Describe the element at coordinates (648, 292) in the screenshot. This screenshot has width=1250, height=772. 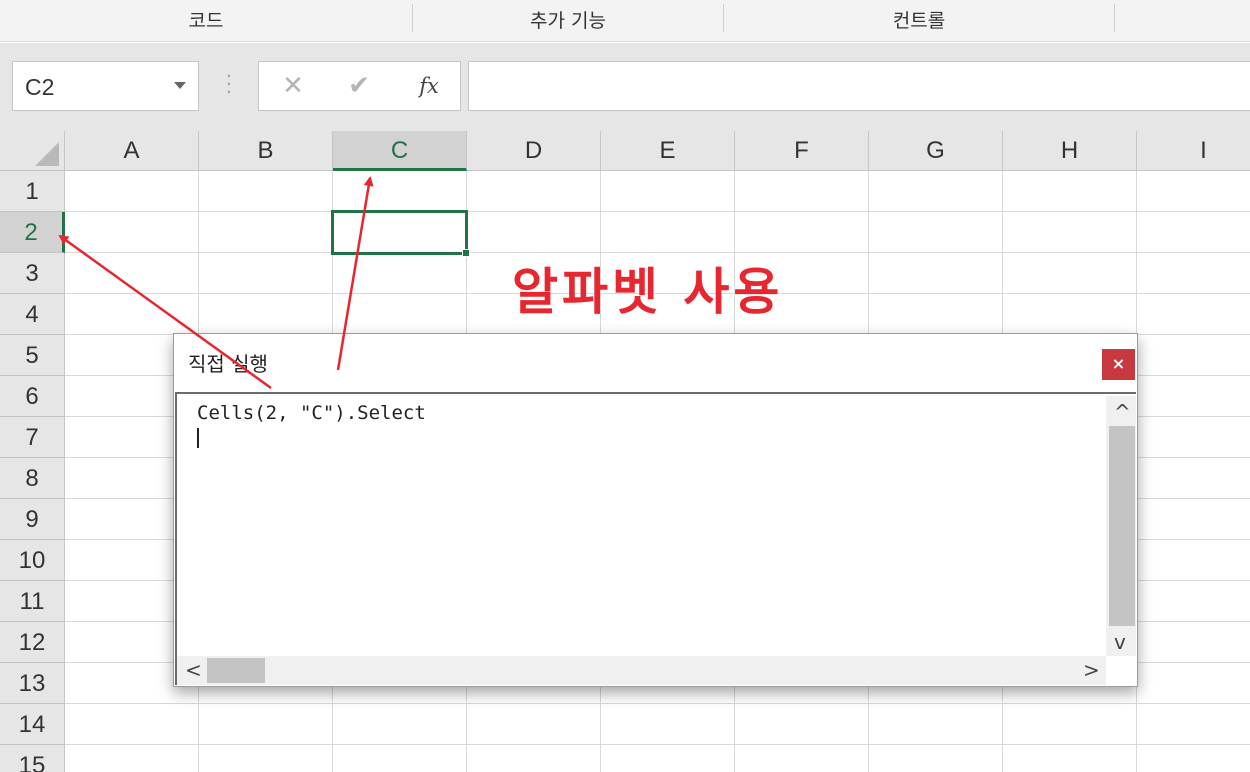
I see `annotation-label: 알파벳 사용` at that location.